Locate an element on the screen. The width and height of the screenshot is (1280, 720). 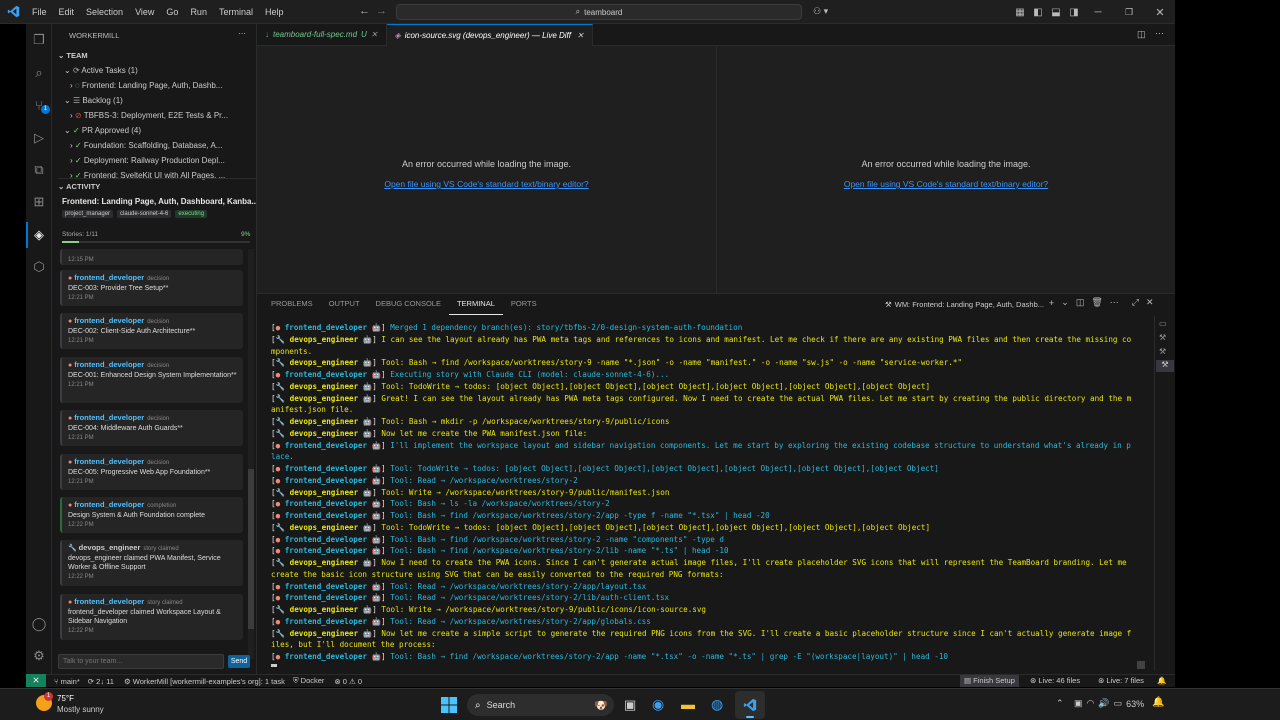
team-chat-input is located at coordinates (141, 661).